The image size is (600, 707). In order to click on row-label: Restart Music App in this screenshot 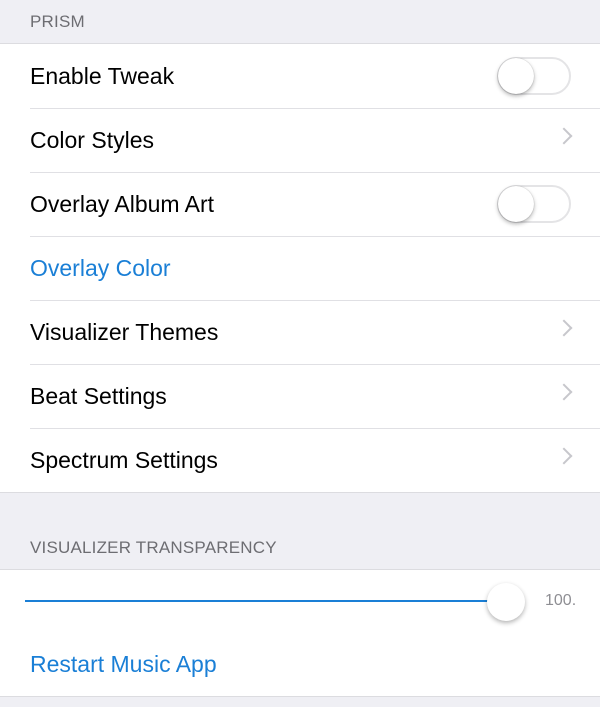, I will do `click(123, 664)`.